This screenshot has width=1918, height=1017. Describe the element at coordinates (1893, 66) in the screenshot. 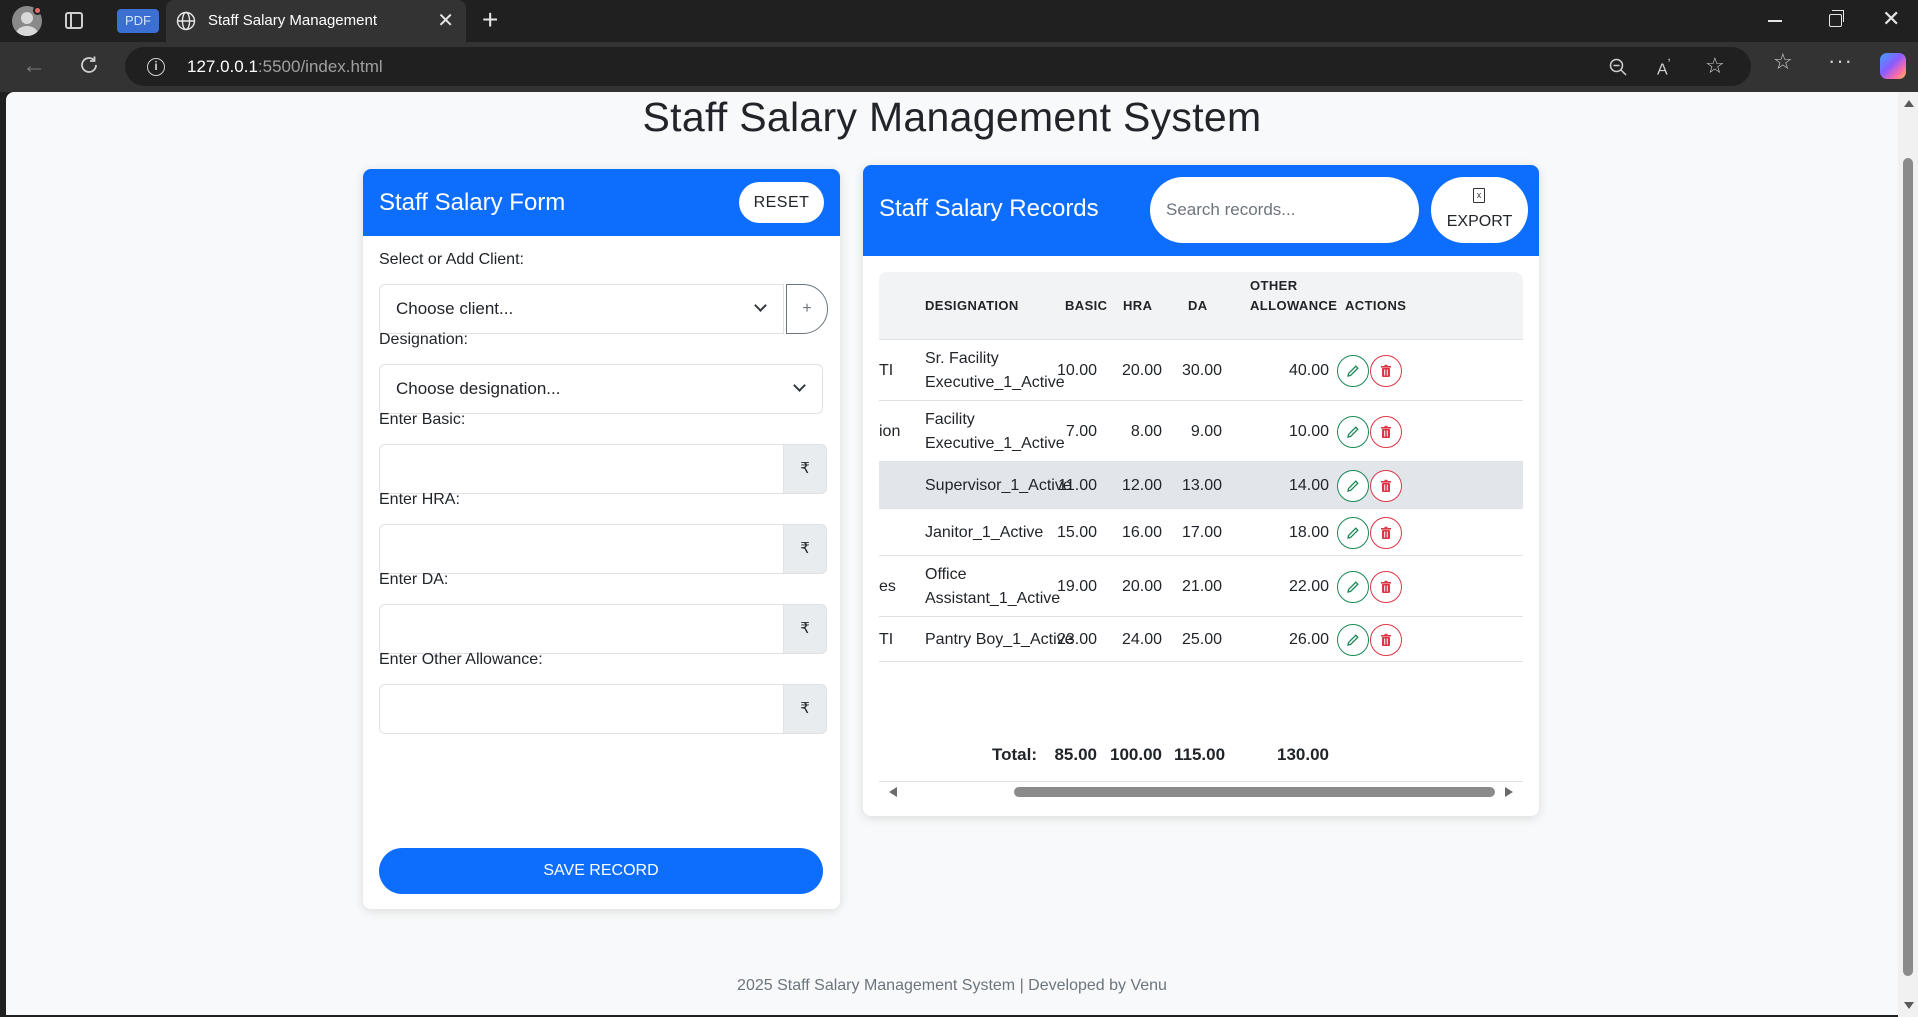

I see `copilot-icon` at that location.